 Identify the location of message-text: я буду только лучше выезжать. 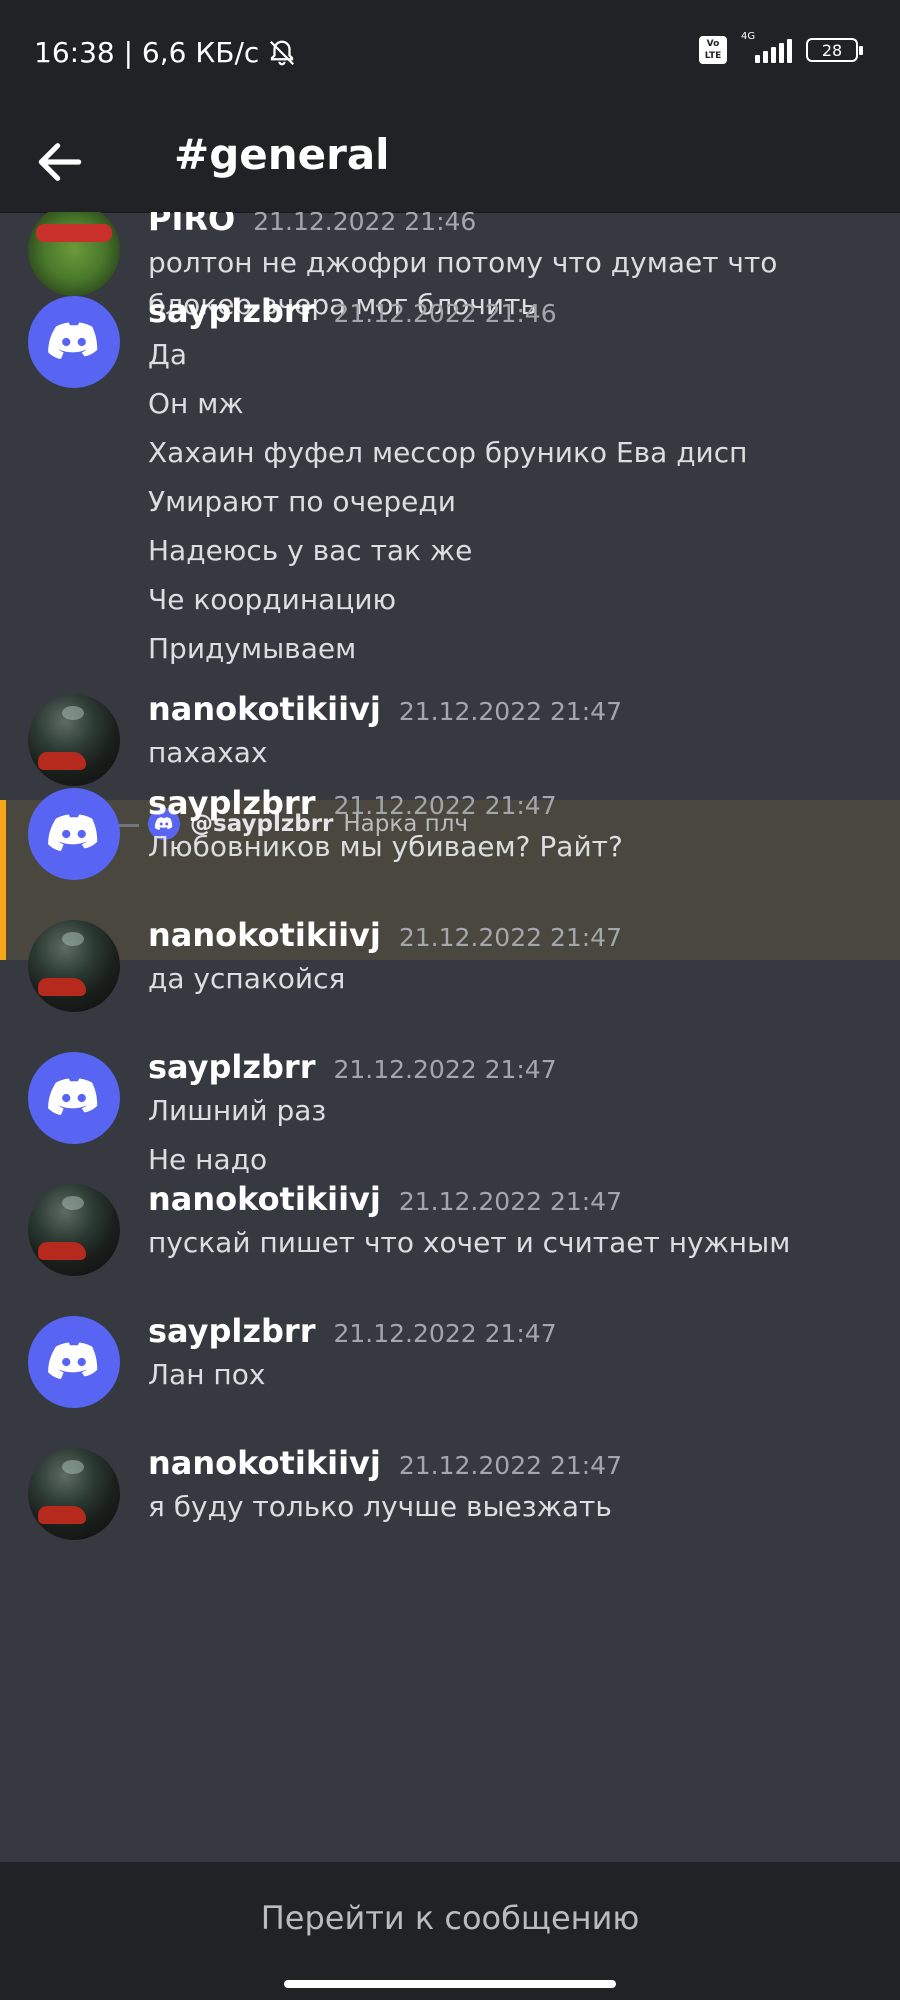
(380, 1506).